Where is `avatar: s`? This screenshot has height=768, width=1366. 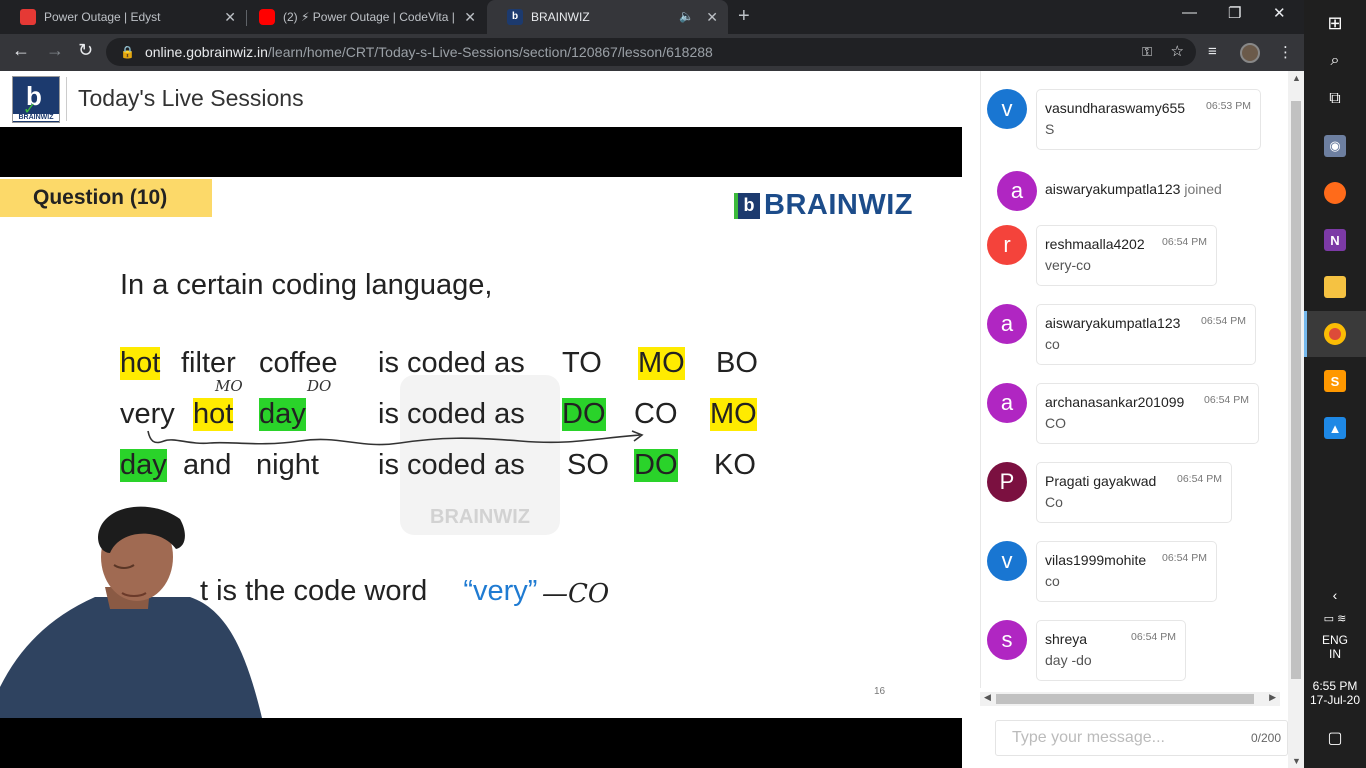
avatar: s is located at coordinates (1007, 640).